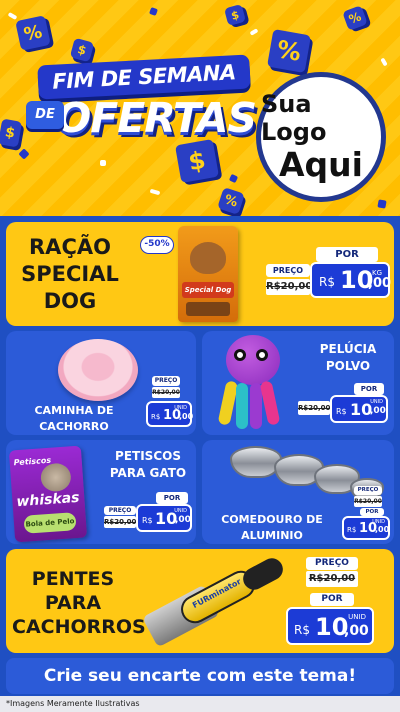 The height and width of the screenshot is (712, 400). Describe the element at coordinates (351, 280) in the screenshot. I see `new-price: R$ 10 ,00 KG` at that location.